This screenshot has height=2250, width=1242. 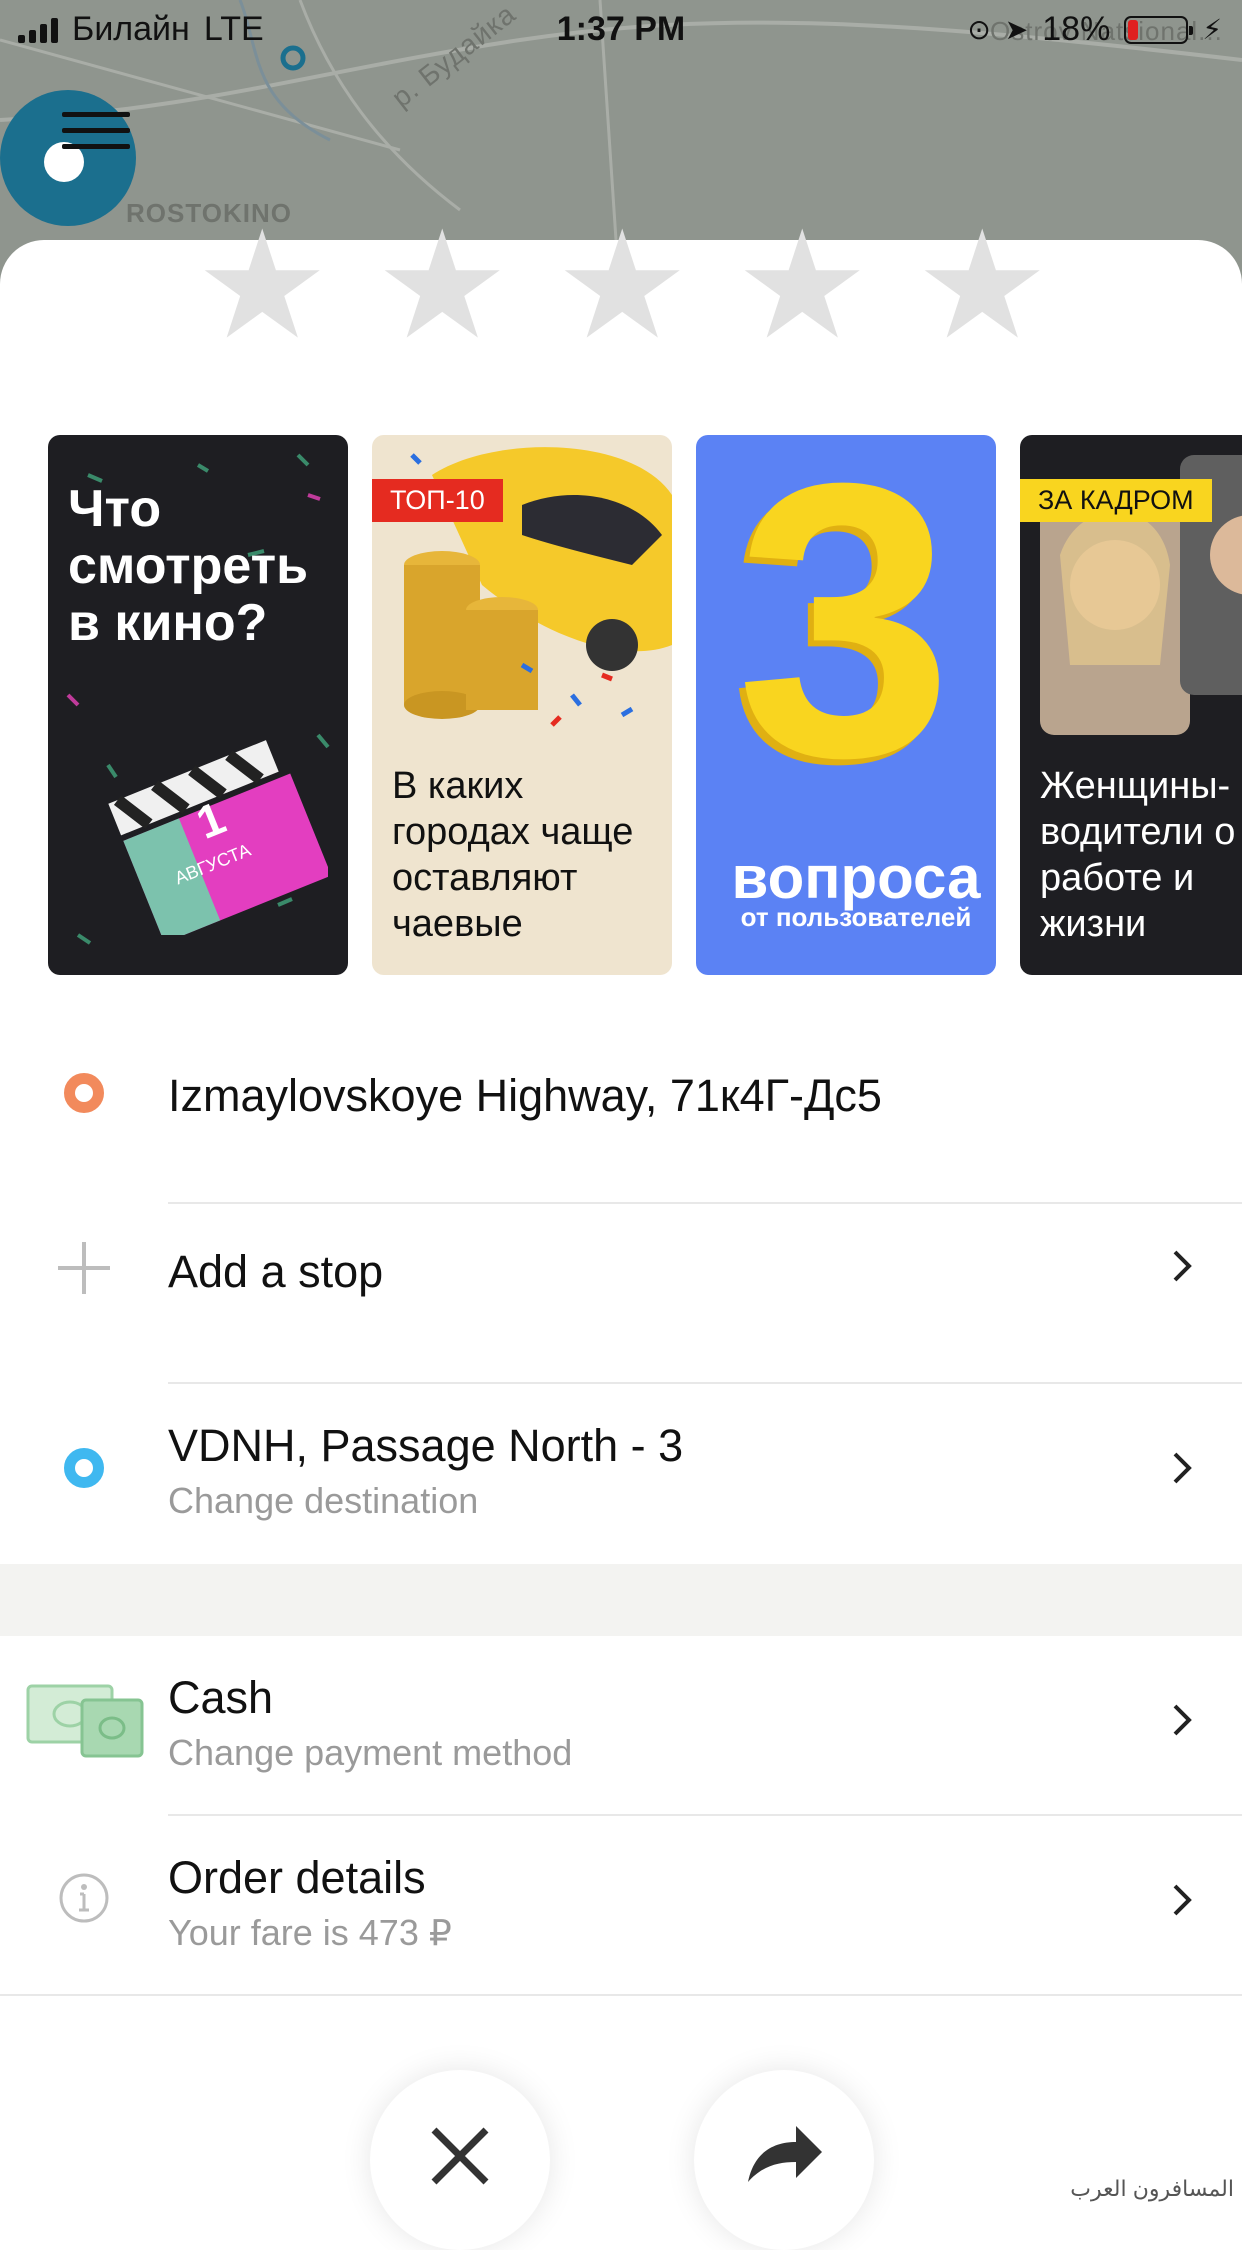 What do you see at coordinates (1116, 500) in the screenshot?
I see `story-badge: ЗА КАДРОМ` at bounding box center [1116, 500].